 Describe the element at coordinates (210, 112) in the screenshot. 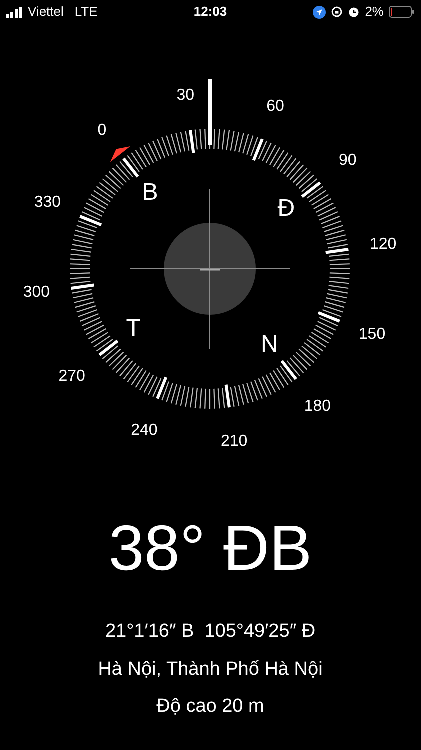

I see `heading-indicator` at that location.